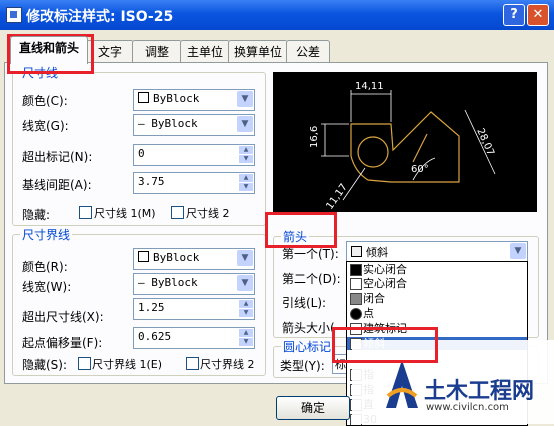 The width and height of the screenshot is (554, 426). Describe the element at coordinates (514, 15) in the screenshot. I see `help-button: ?` at that location.